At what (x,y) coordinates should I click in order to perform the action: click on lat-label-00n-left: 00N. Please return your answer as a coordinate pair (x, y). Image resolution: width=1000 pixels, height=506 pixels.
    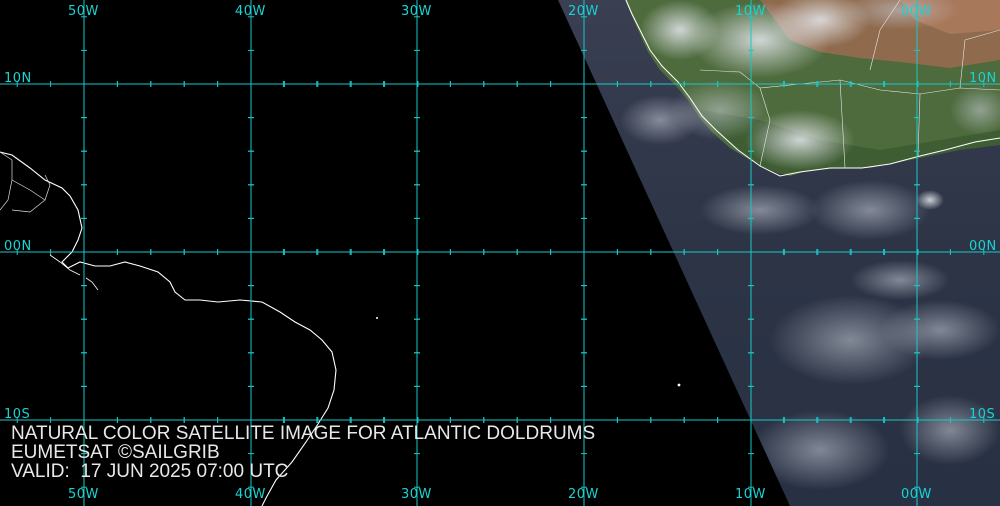
    Looking at the image, I should click on (18, 246).